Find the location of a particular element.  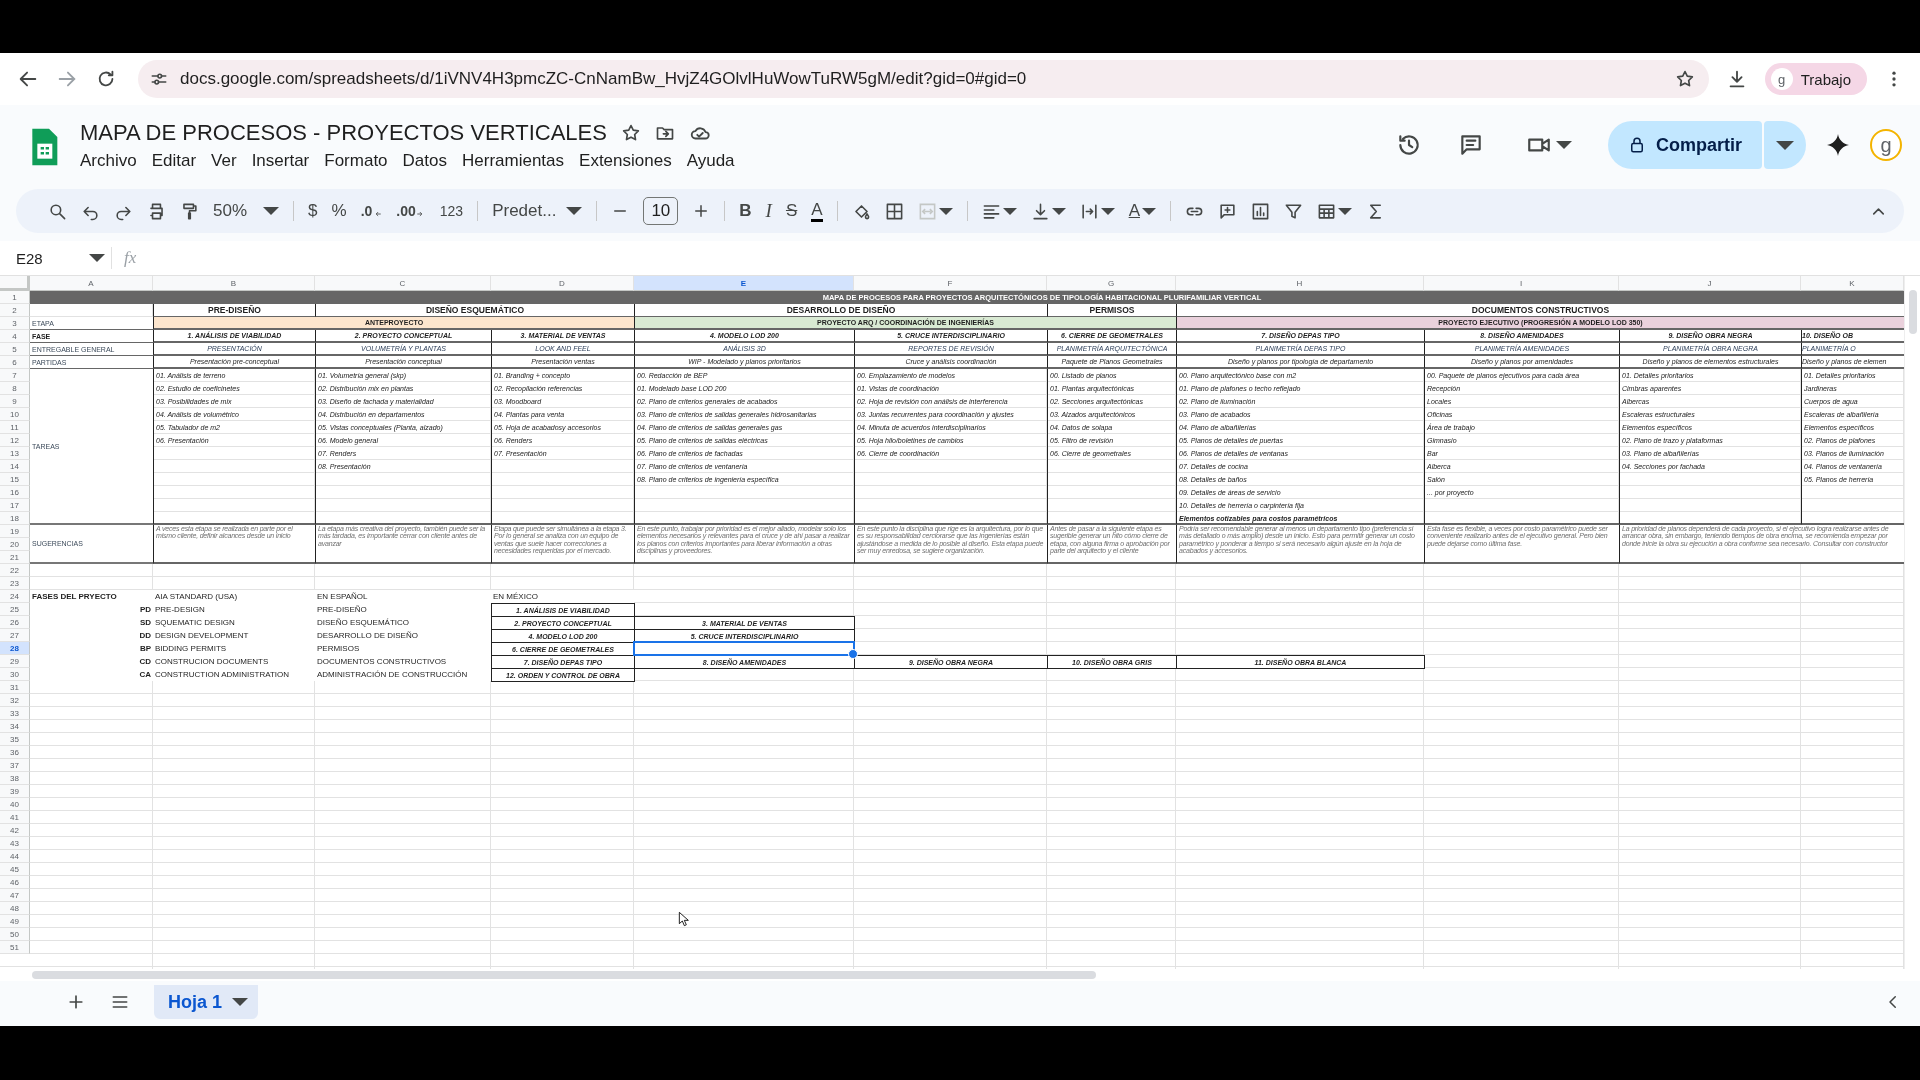

row-header: 14 is located at coordinates (15, 466).